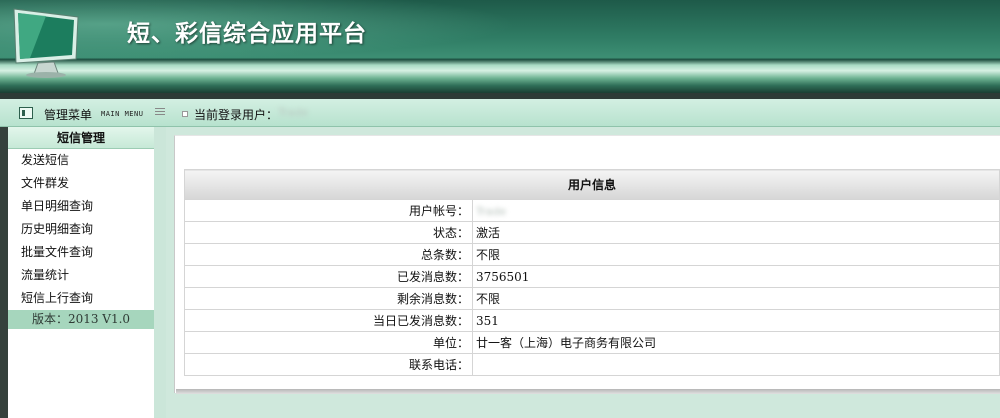 The image size is (1000, 418). I want to click on sidebar-edge, so click(4, 272).